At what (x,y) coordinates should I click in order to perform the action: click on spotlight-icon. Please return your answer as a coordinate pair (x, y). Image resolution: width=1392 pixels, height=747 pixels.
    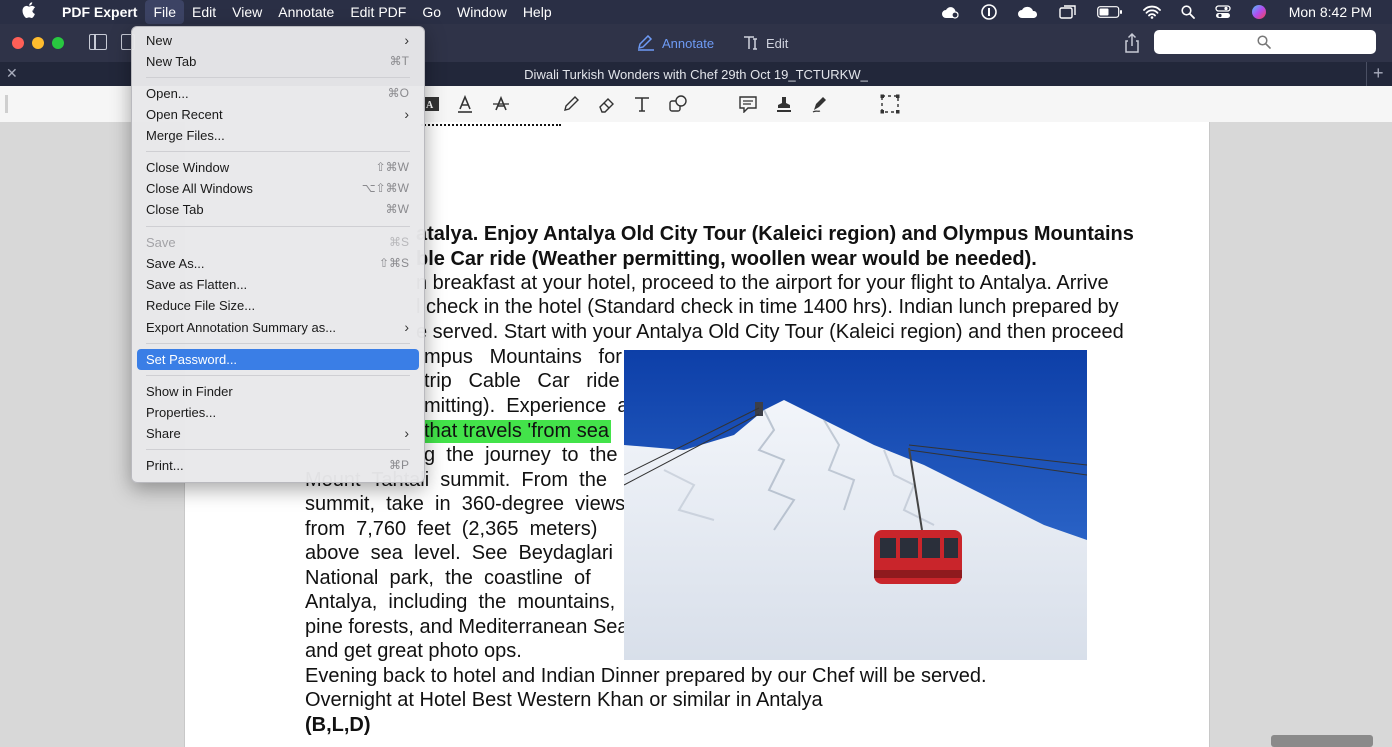
    Looking at the image, I should click on (1188, 12).